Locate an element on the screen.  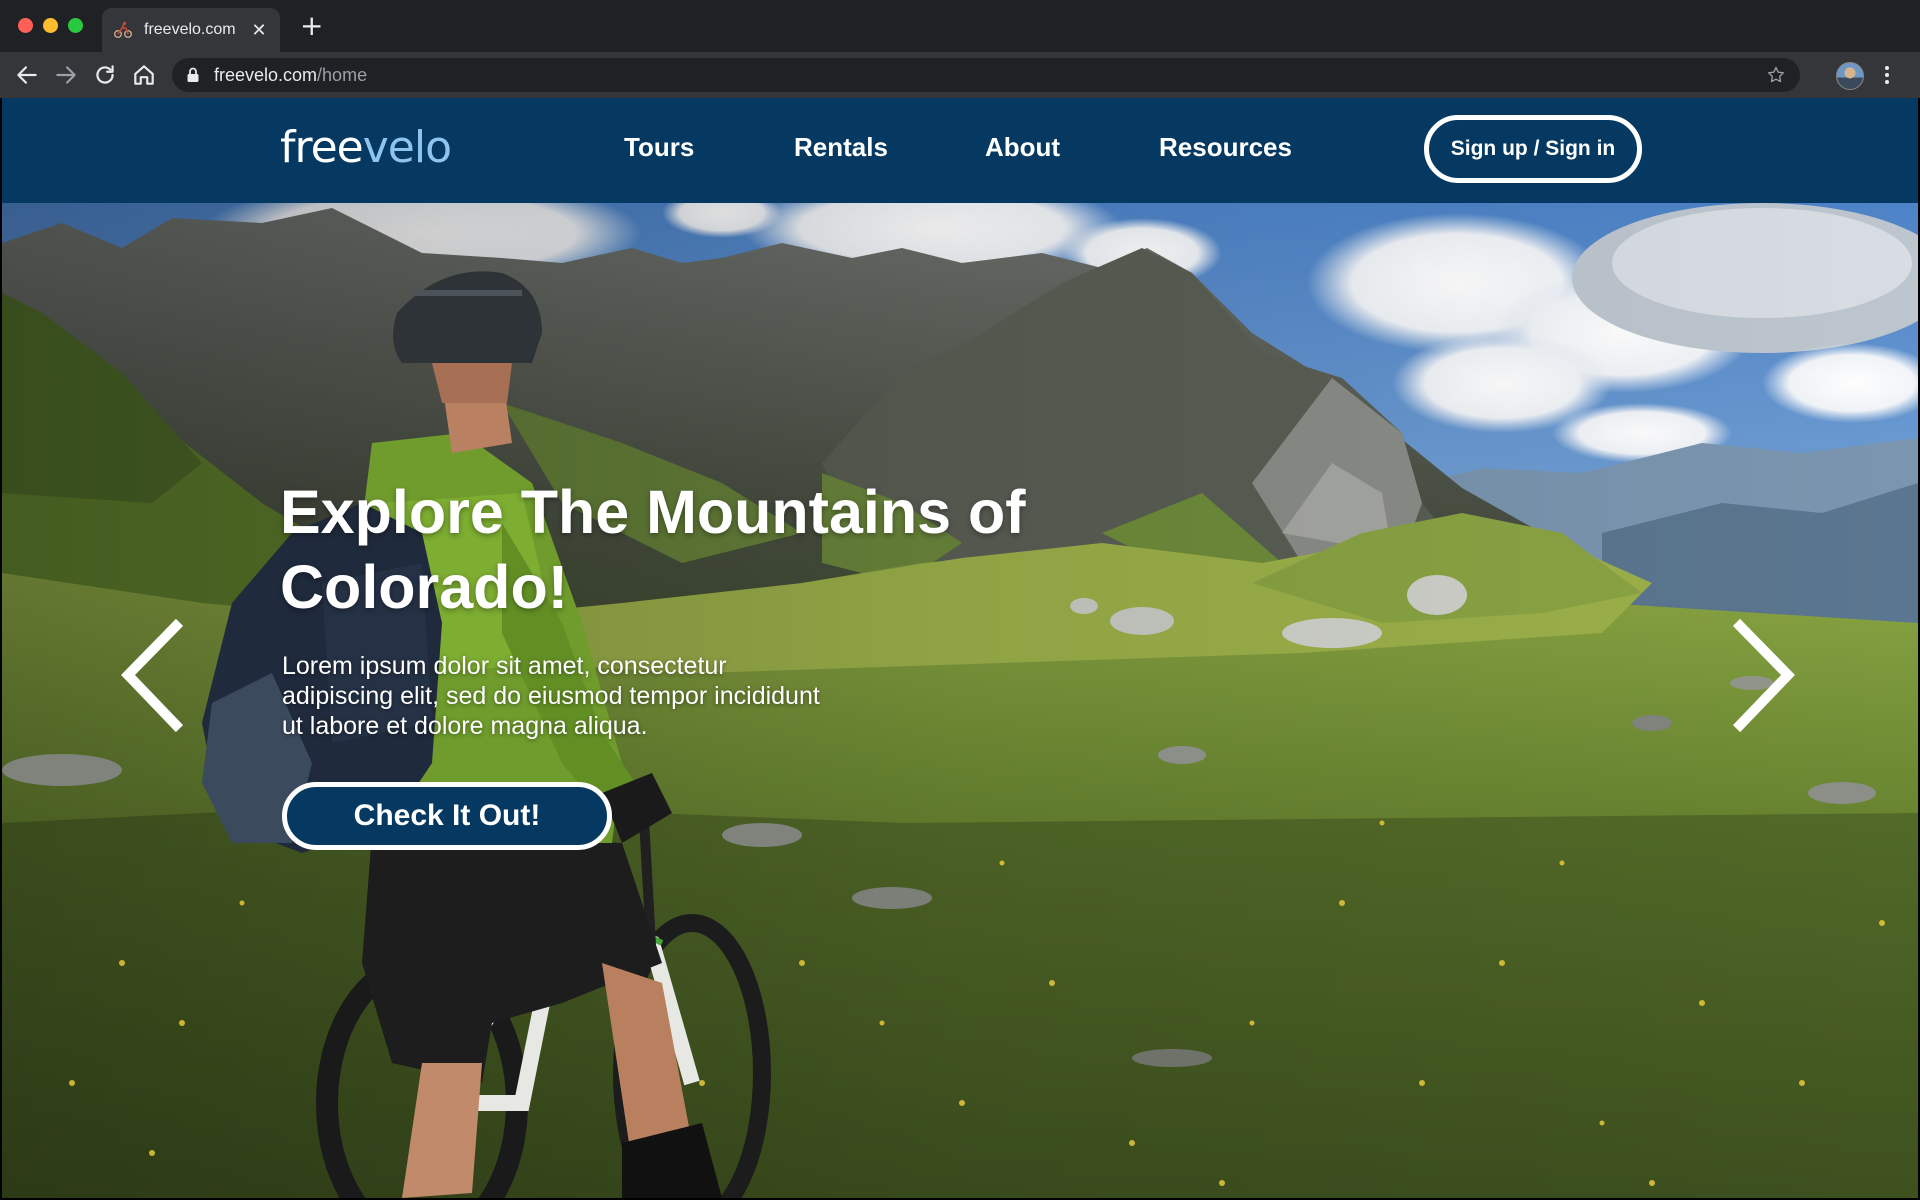
new-tab-button: + is located at coordinates (311, 26).